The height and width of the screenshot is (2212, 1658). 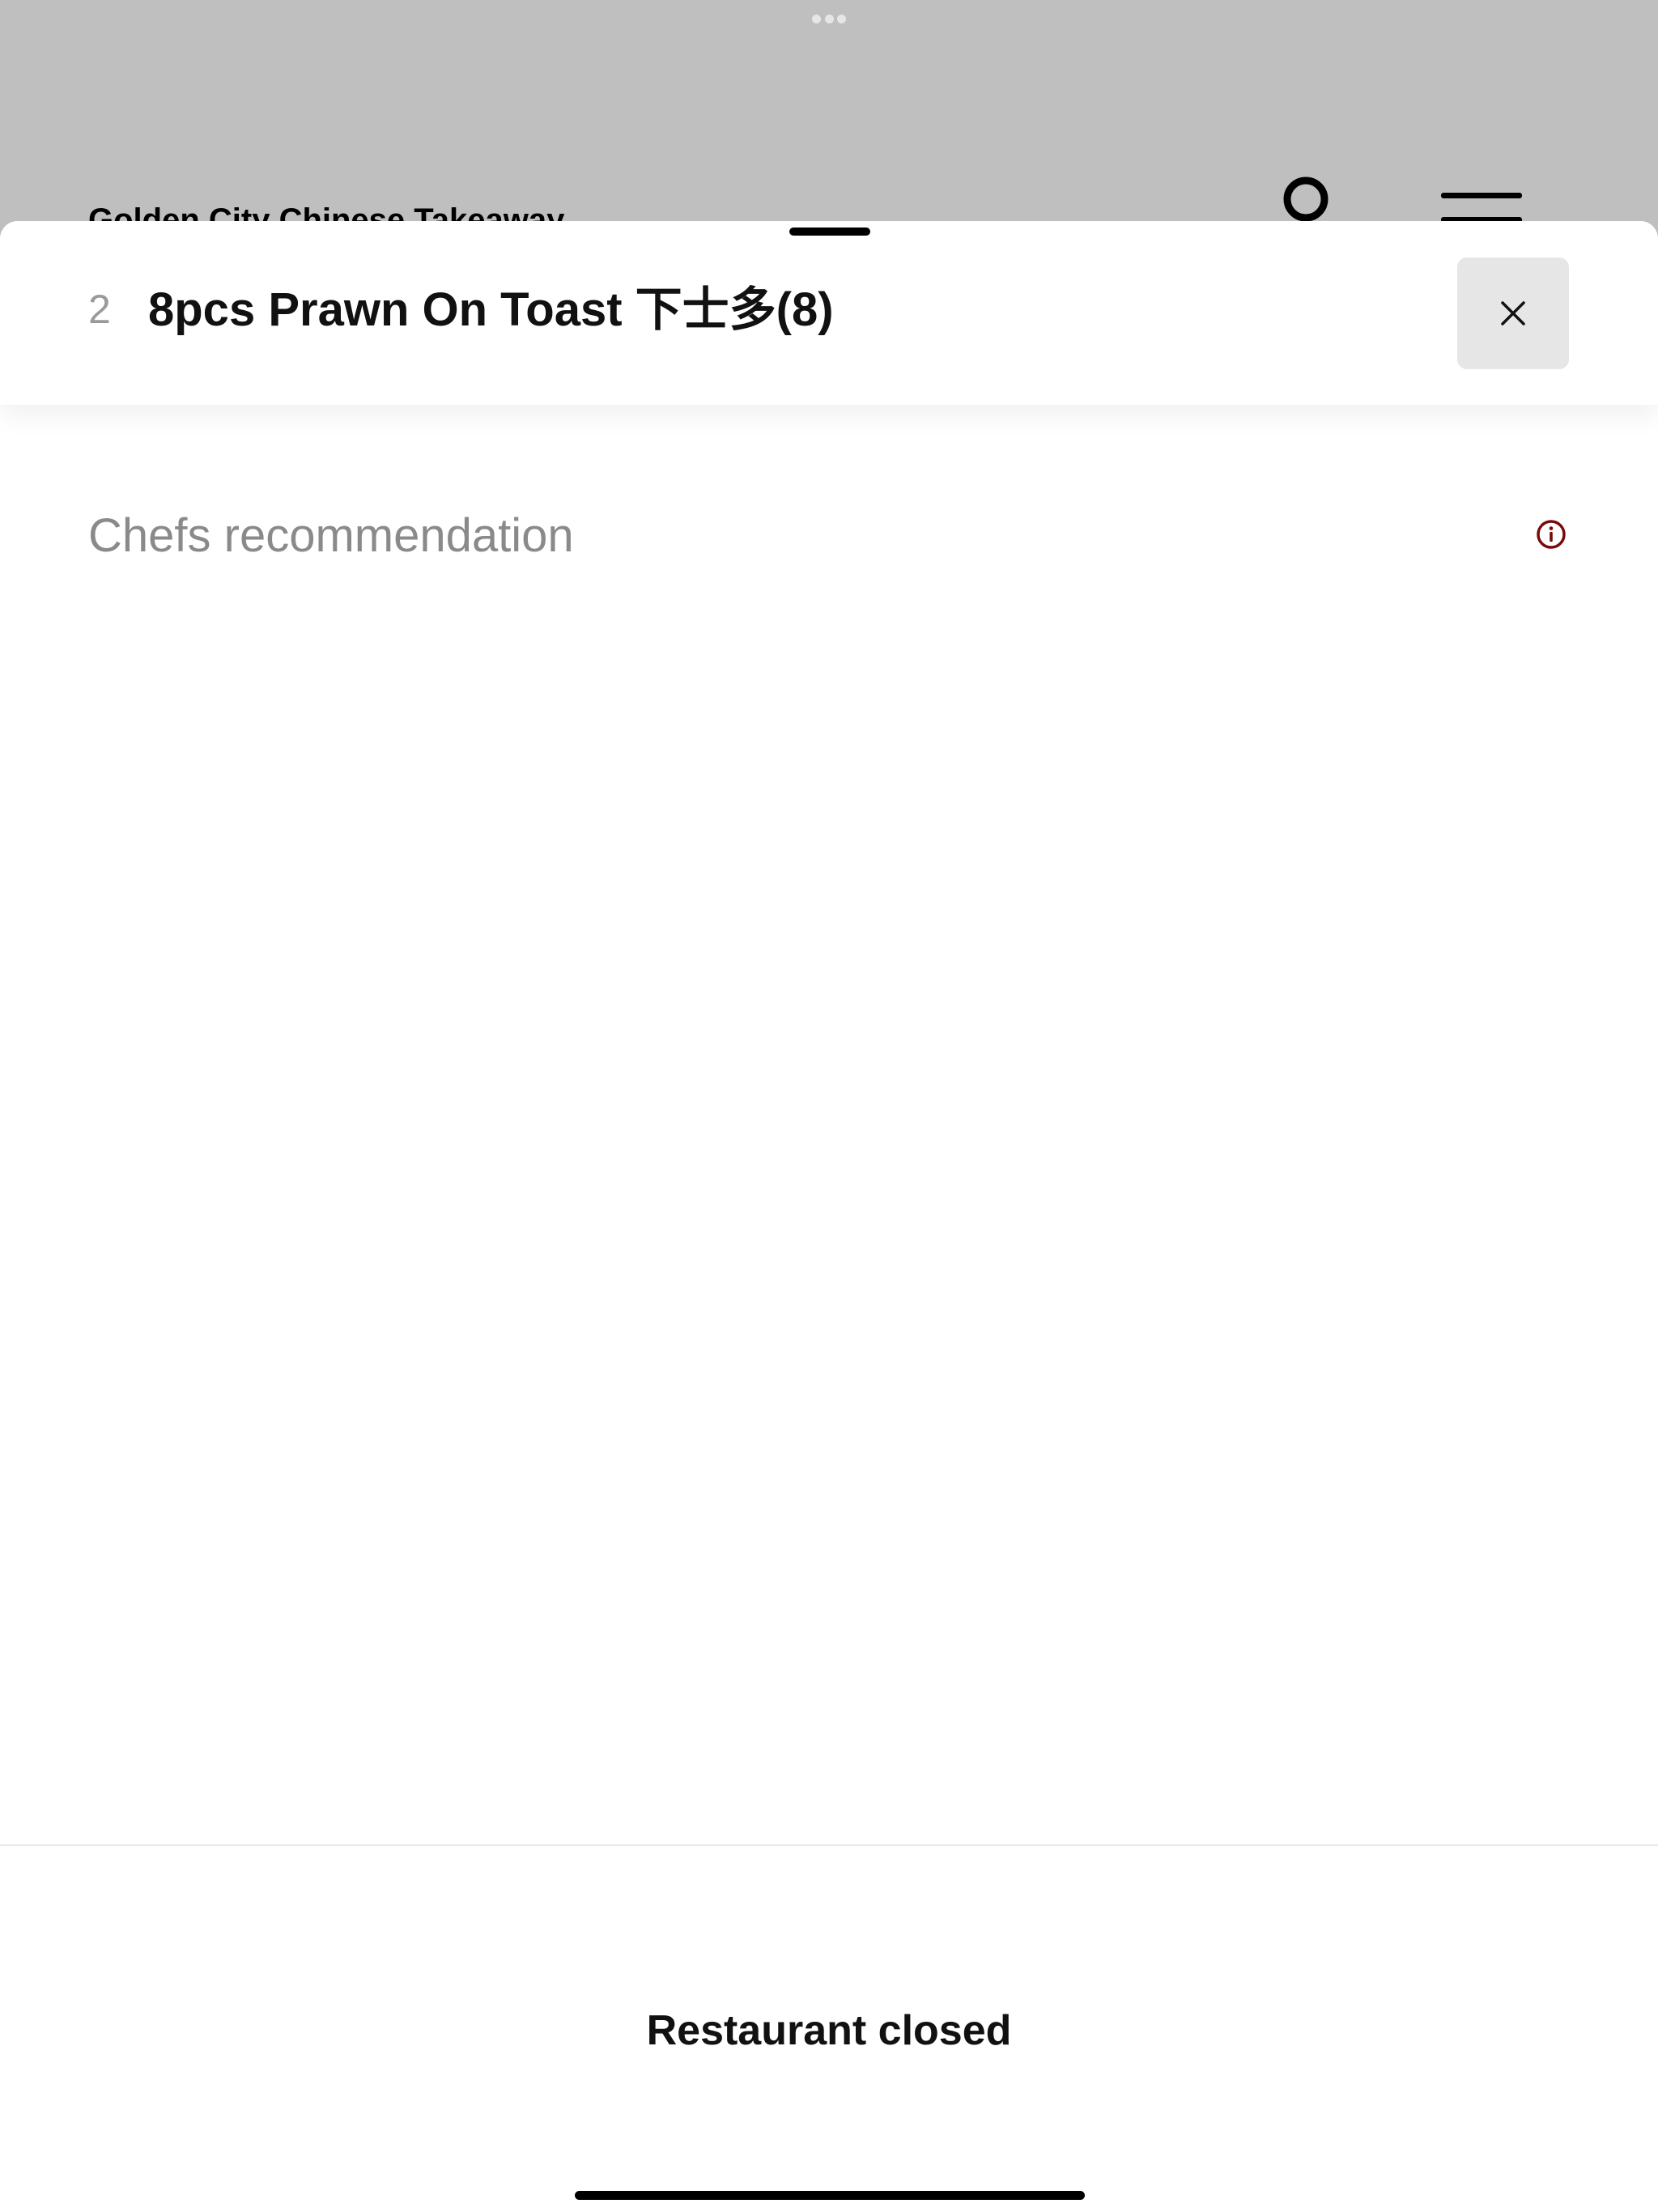 What do you see at coordinates (491, 310) in the screenshot?
I see `item-title: 8pcs Prawn On Toast 下士多(8)` at bounding box center [491, 310].